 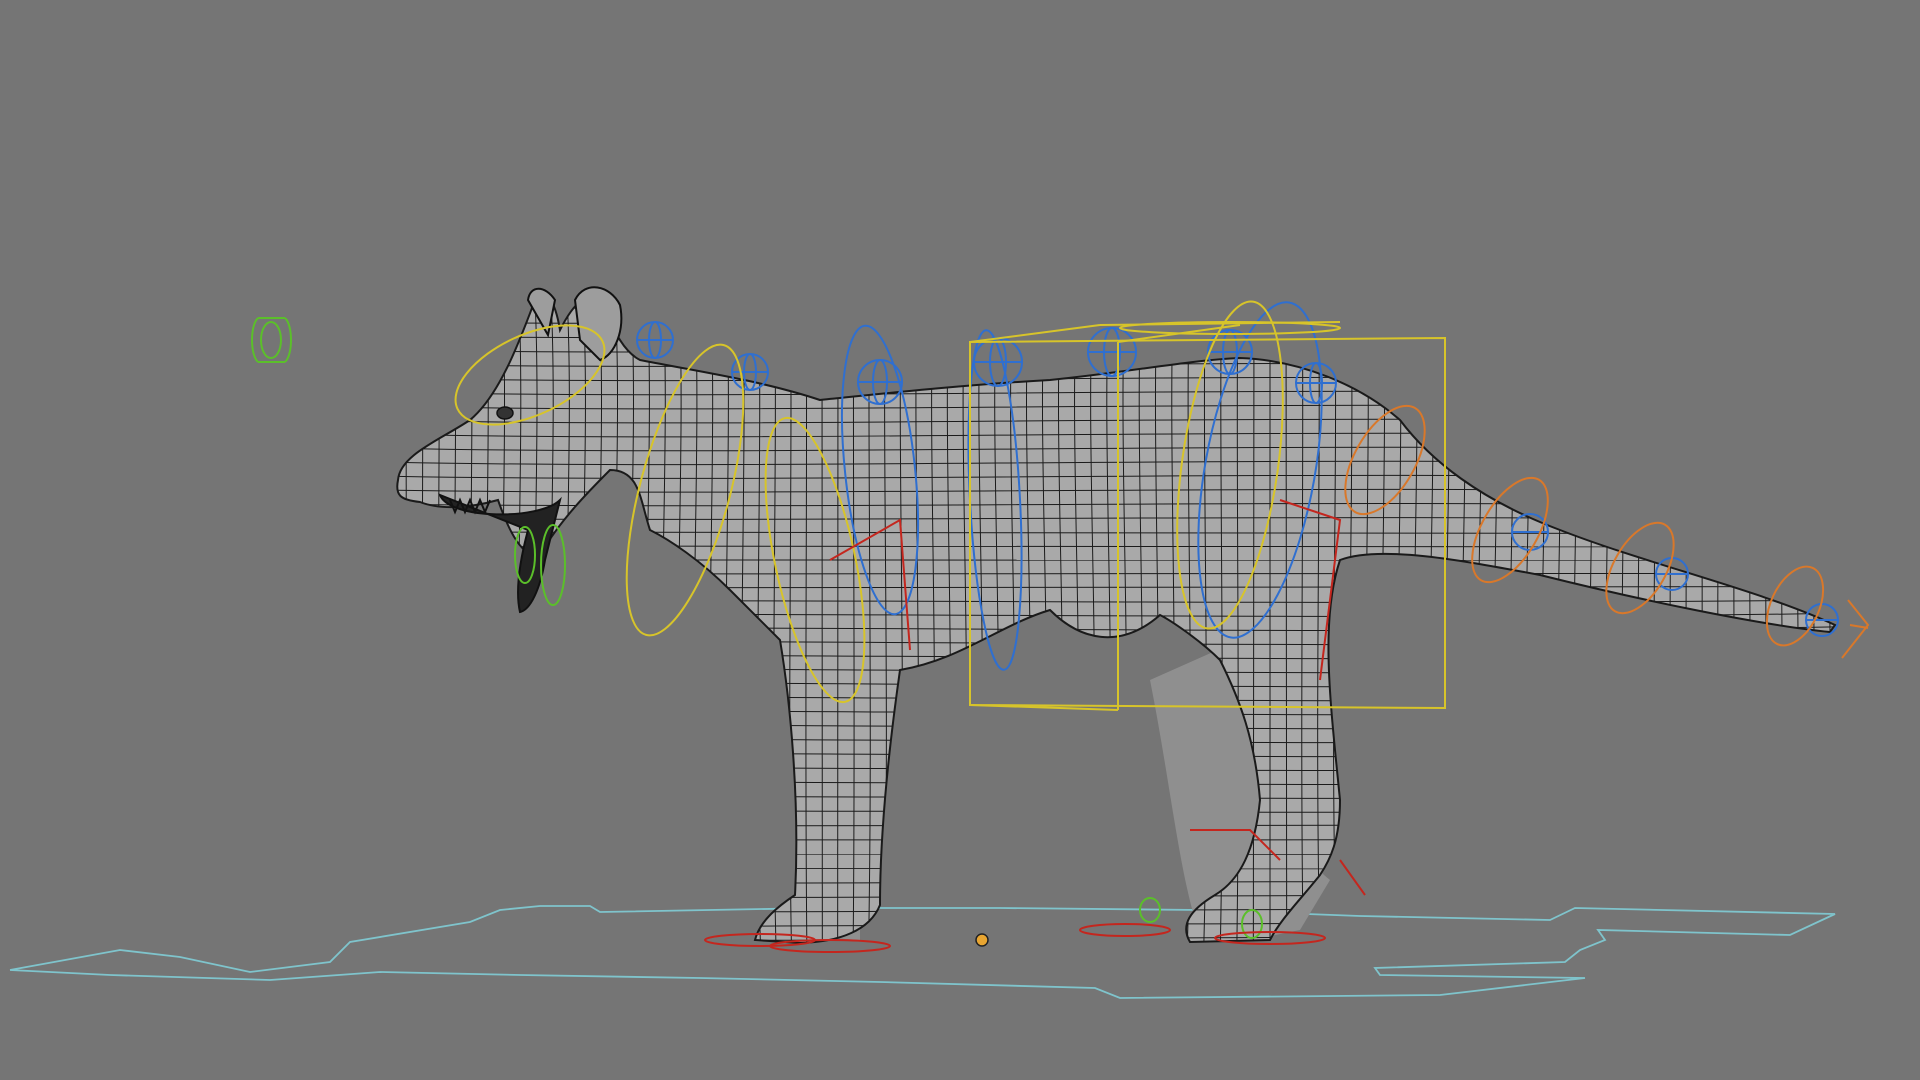 What do you see at coordinates (505, 413) in the screenshot?
I see `eye` at bounding box center [505, 413].